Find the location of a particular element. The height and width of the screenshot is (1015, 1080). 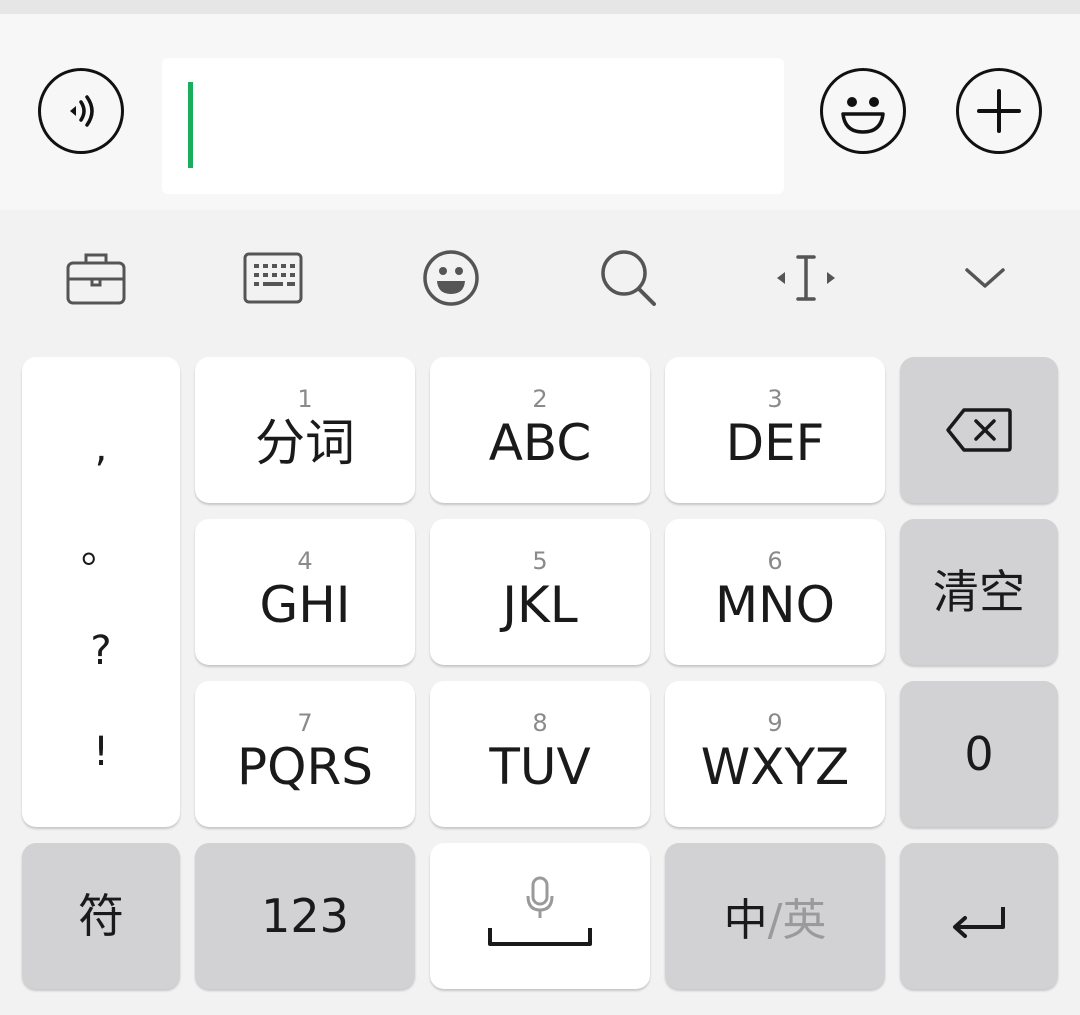

smiley-icon is located at coordinates (451, 278).